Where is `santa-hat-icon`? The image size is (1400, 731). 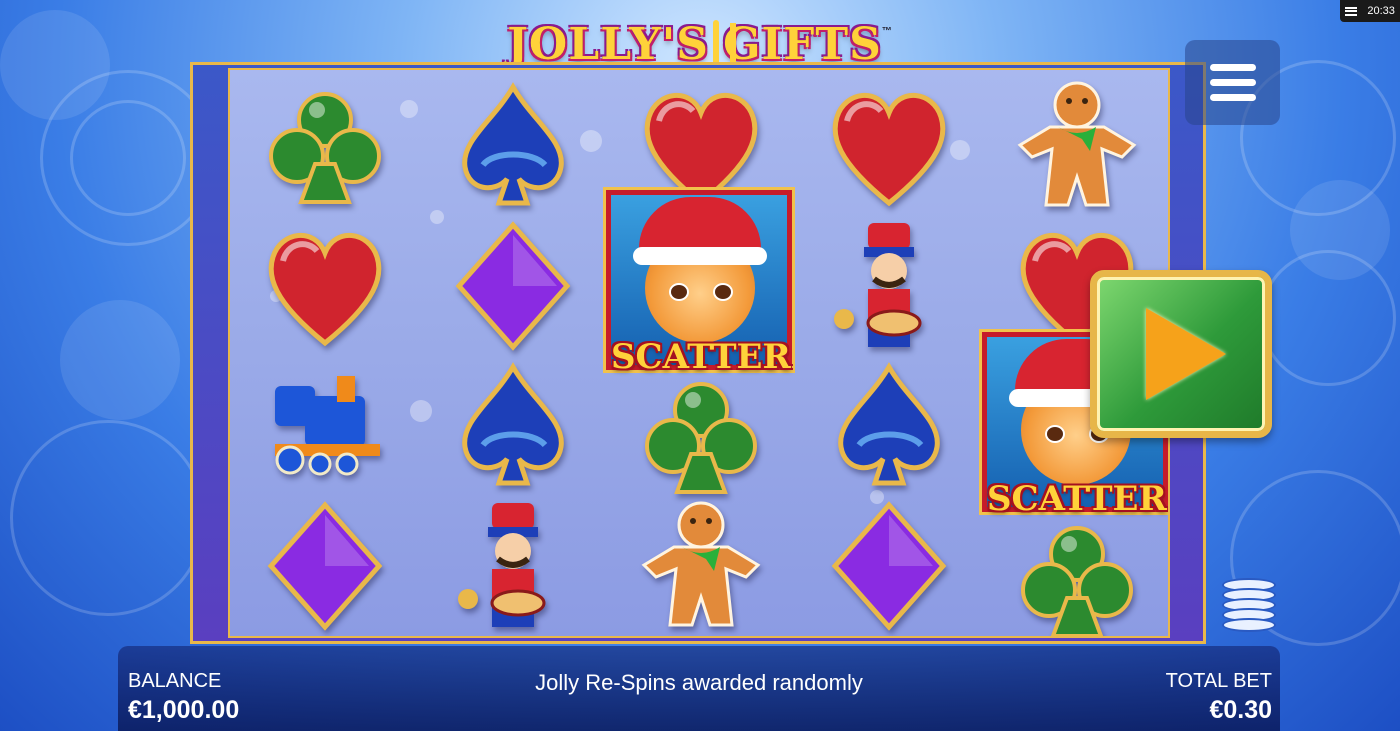 santa-hat-icon is located at coordinates (700, 231).